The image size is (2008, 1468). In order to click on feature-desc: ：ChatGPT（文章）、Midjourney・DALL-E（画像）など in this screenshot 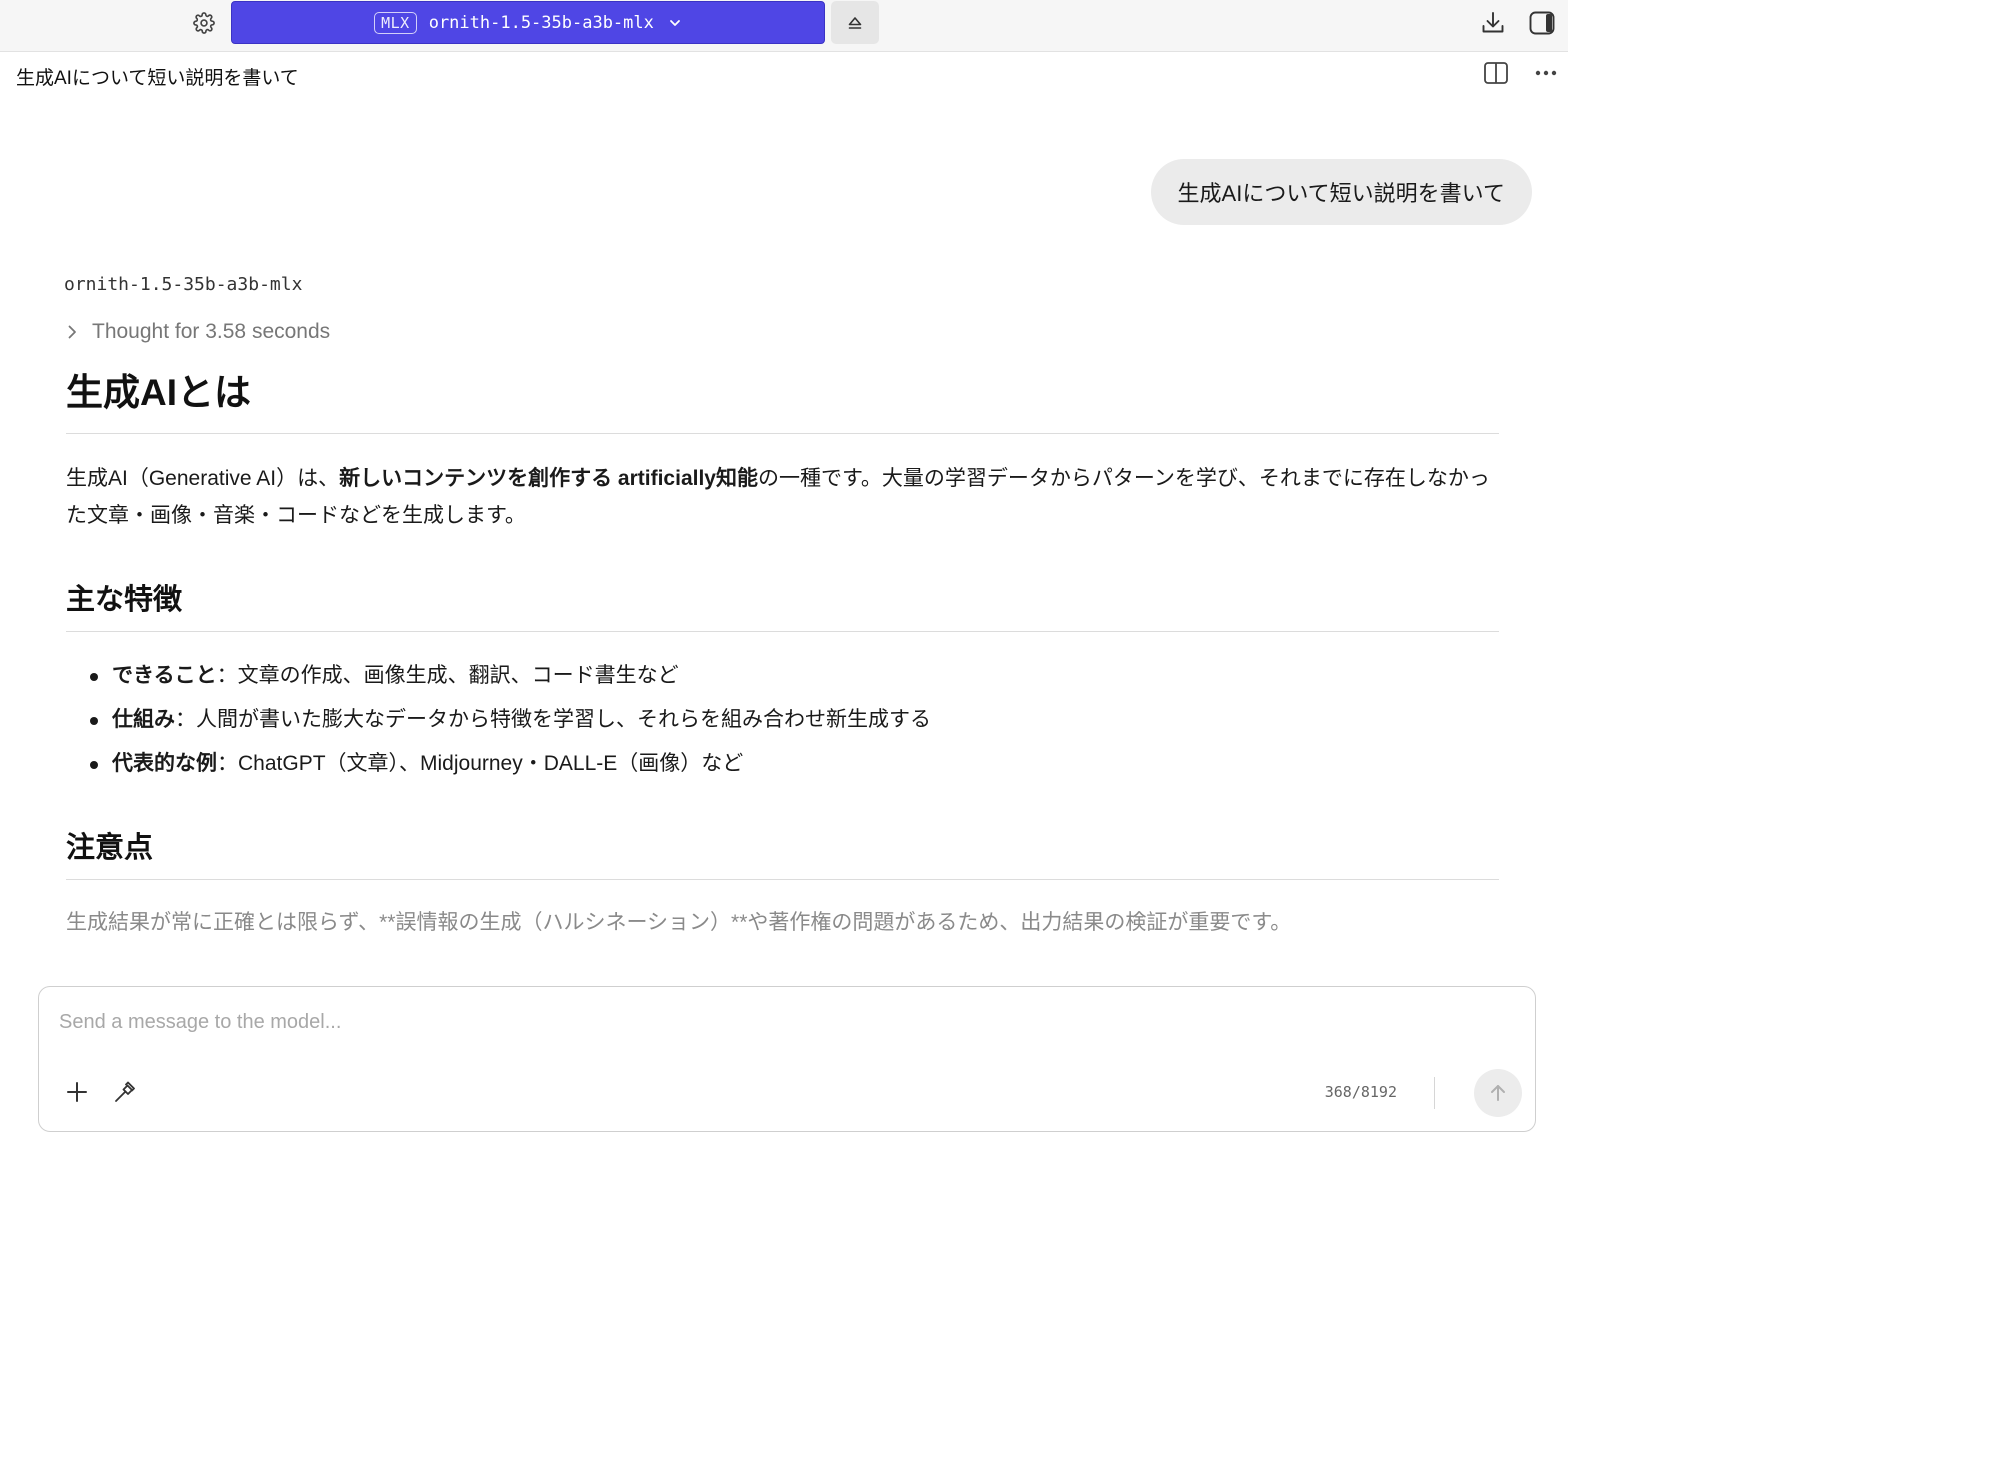, I will do `click(480, 763)`.